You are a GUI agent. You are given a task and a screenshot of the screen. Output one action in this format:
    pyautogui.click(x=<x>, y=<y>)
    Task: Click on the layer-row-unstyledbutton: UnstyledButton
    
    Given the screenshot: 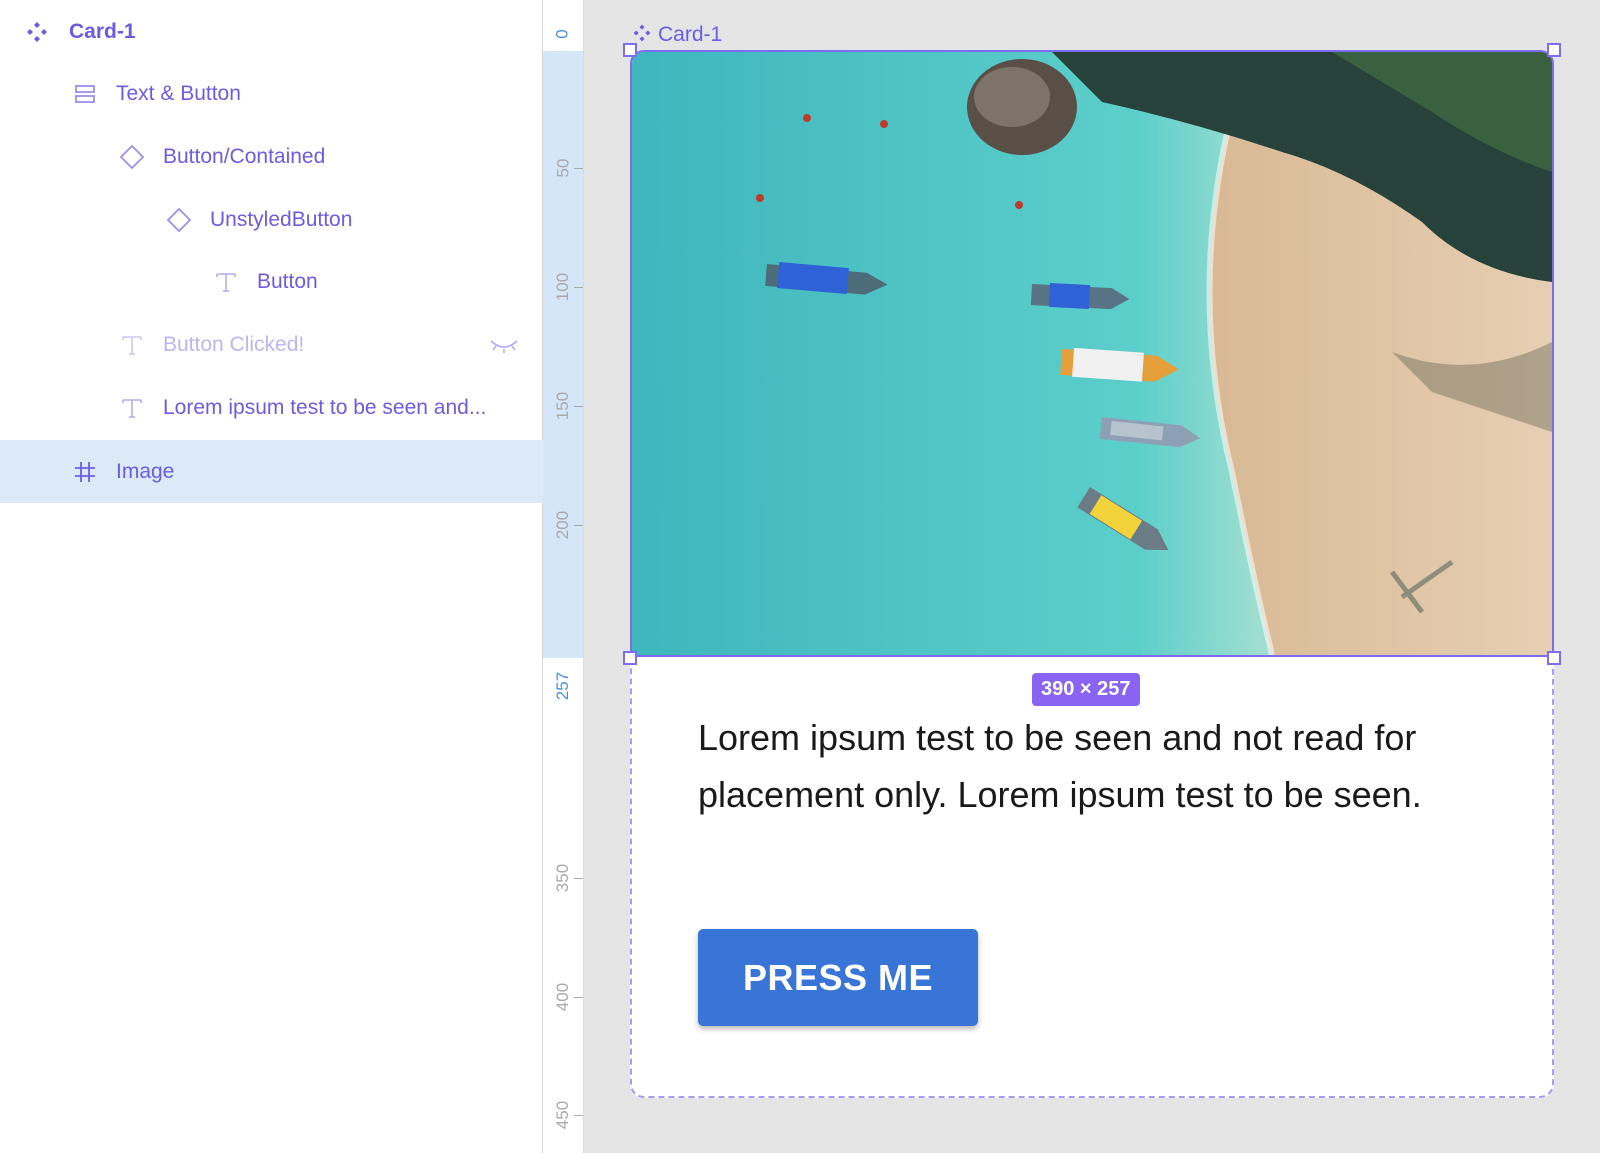 What is the action you would take?
    pyautogui.click(x=271, y=219)
    